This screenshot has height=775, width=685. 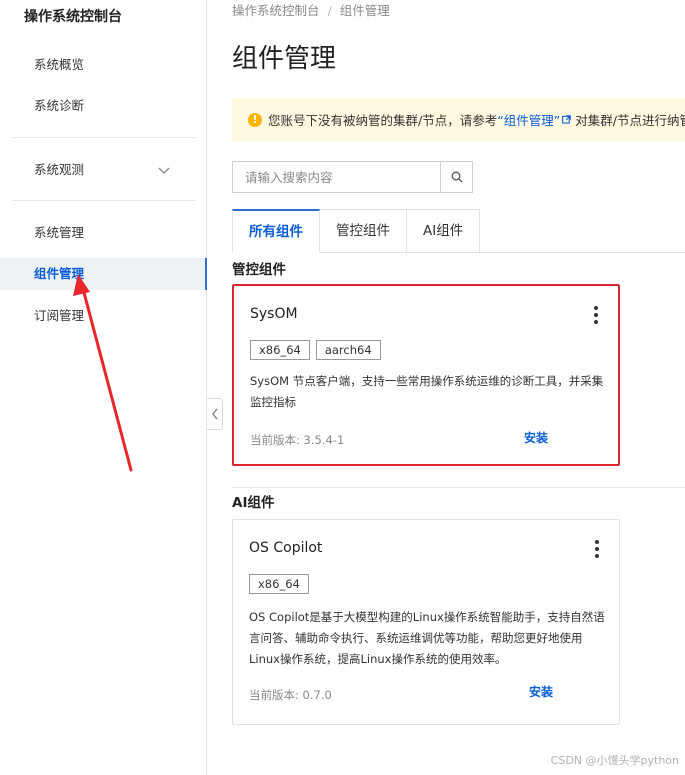 I want to click on card-description: SysOM 节点客户端，支持一些常用操作系统运维的诊断工具，并采集监控指标, so click(x=427, y=391).